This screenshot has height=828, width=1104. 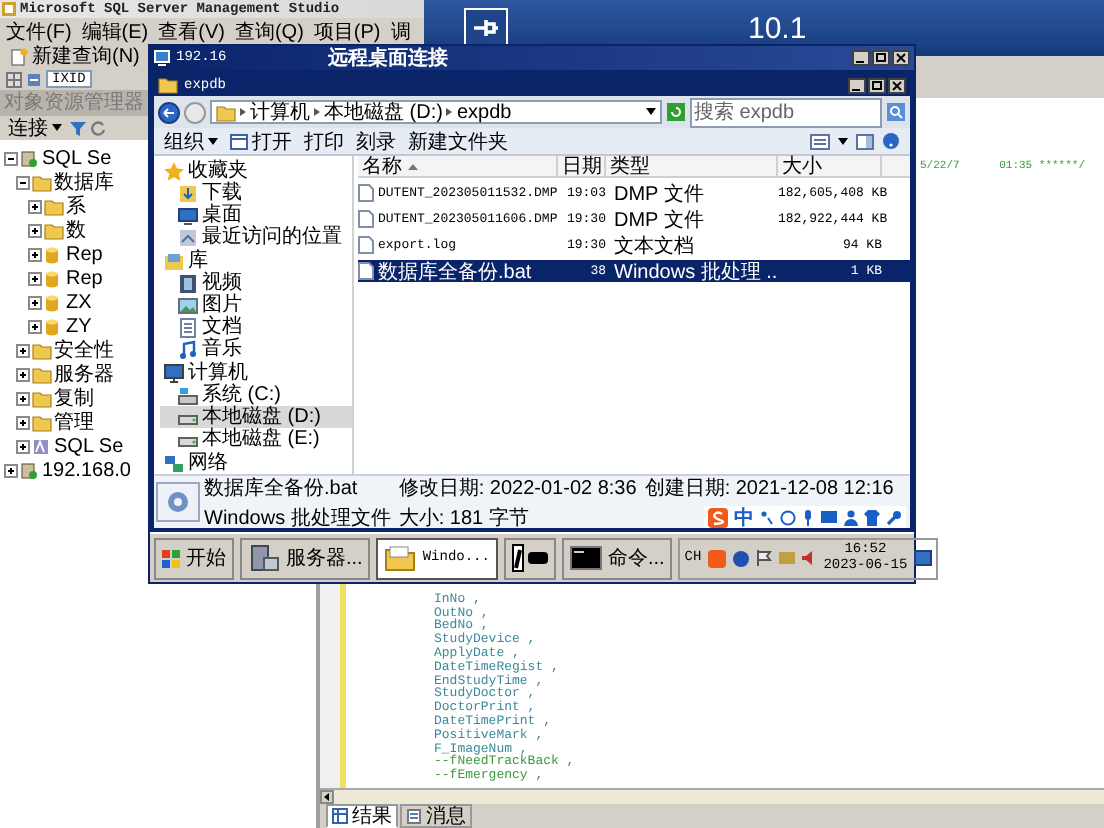 I want to click on server-icon, so click(x=264, y=558).